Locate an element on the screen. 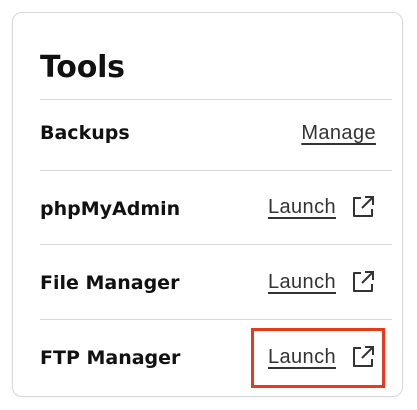 The width and height of the screenshot is (417, 410). tool-row-label: Backups is located at coordinates (85, 133).